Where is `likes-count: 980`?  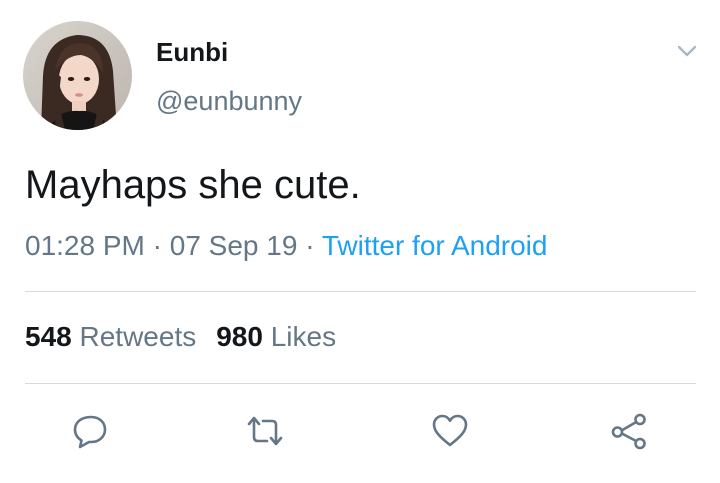
likes-count: 980 is located at coordinates (239, 336).